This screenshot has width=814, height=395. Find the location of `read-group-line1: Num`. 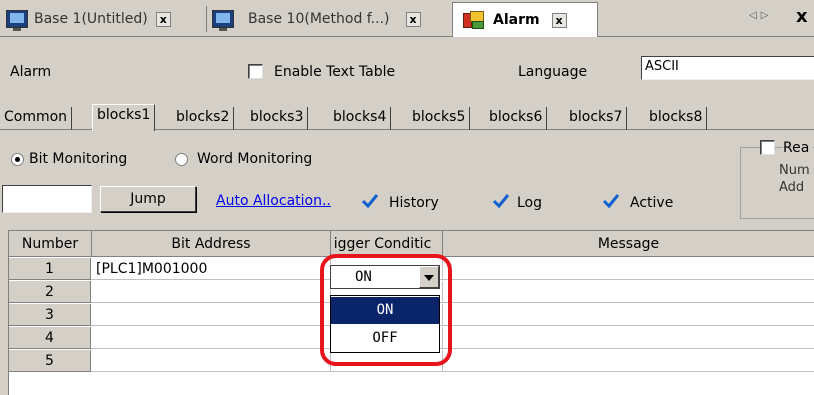

read-group-line1: Num is located at coordinates (794, 170).